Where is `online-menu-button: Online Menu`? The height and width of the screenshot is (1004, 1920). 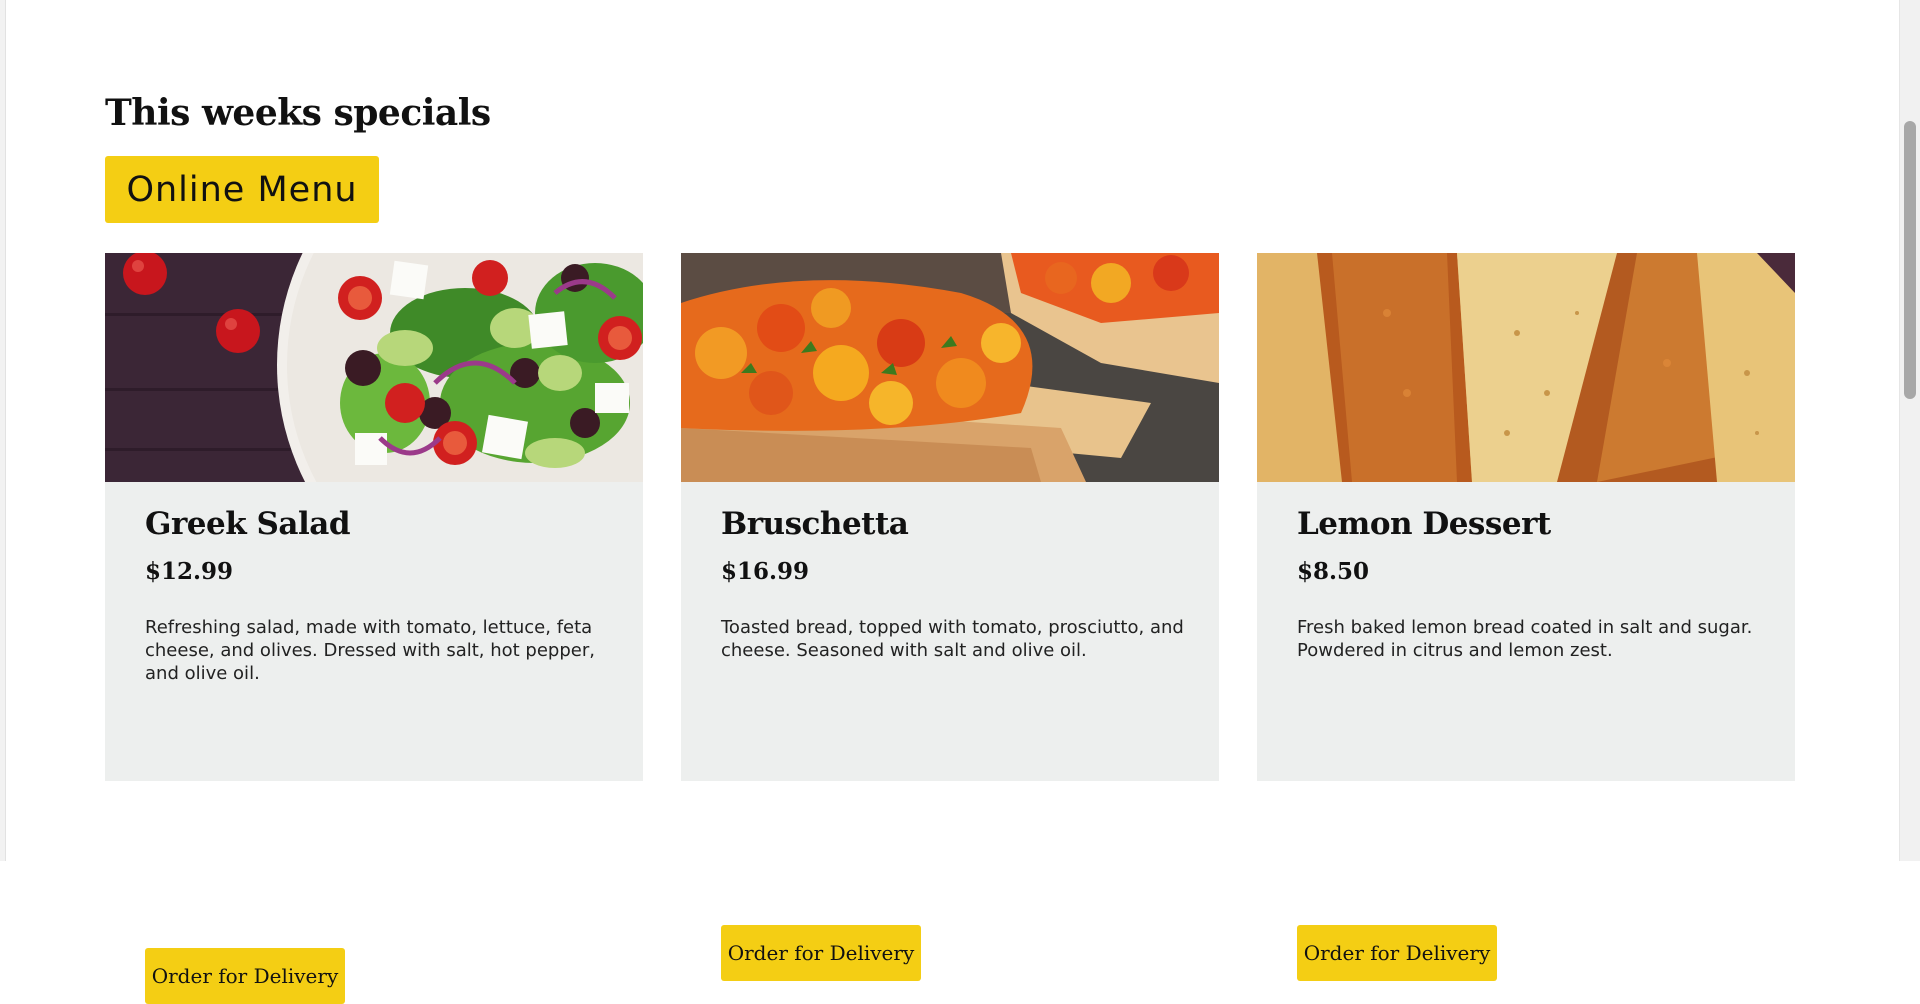 online-menu-button: Online Menu is located at coordinates (242, 189).